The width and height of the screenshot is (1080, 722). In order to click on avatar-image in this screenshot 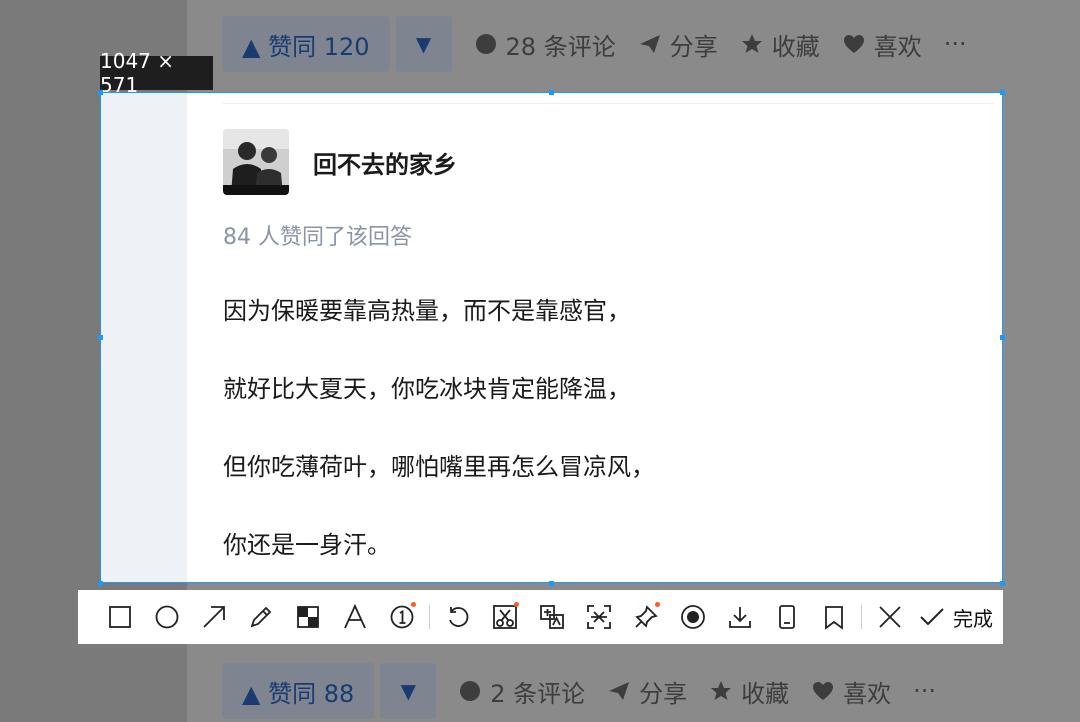, I will do `click(256, 162)`.